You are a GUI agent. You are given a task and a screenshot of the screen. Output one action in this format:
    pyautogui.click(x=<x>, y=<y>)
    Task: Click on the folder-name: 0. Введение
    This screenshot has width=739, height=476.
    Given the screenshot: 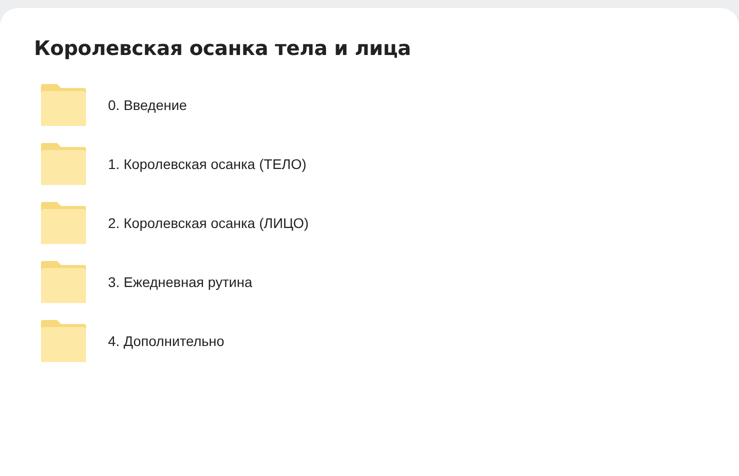 What is the action you would take?
    pyautogui.click(x=147, y=105)
    